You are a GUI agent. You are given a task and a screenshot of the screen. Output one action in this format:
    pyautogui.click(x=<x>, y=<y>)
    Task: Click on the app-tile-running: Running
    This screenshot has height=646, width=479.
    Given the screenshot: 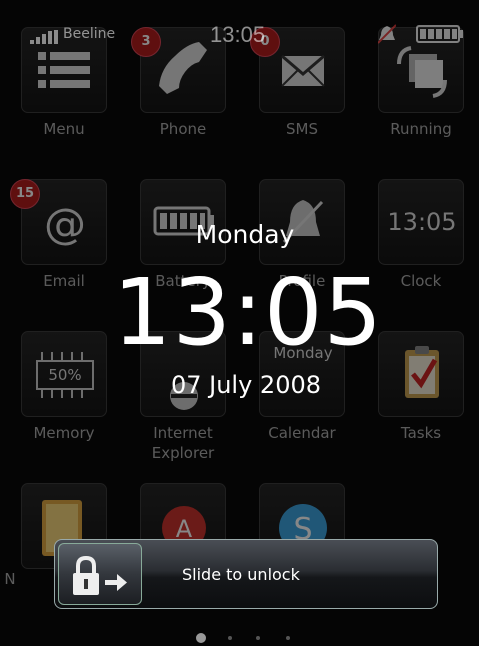 What is the action you would take?
    pyautogui.click(x=417, y=102)
    